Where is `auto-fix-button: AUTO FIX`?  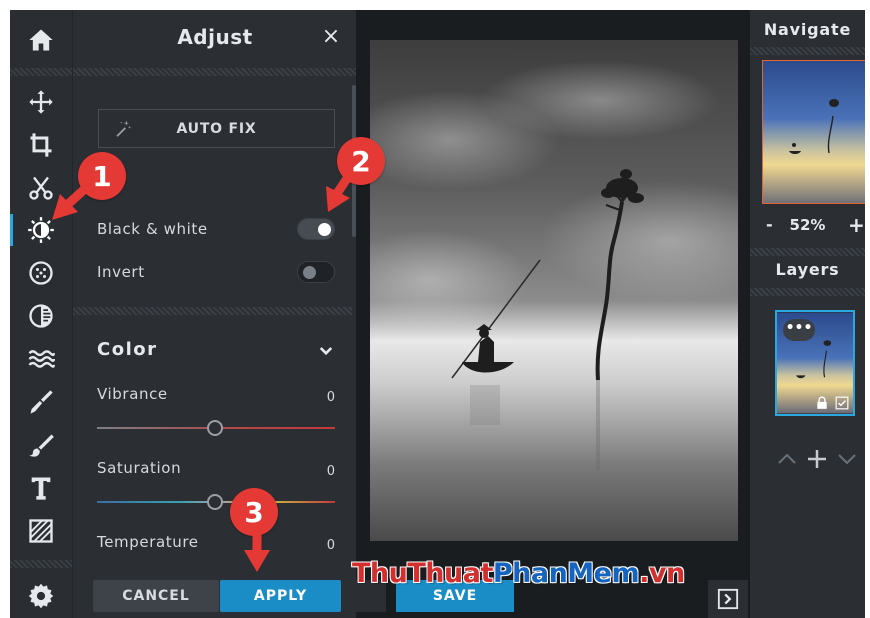 auto-fix-button: AUTO FIX is located at coordinates (216, 128).